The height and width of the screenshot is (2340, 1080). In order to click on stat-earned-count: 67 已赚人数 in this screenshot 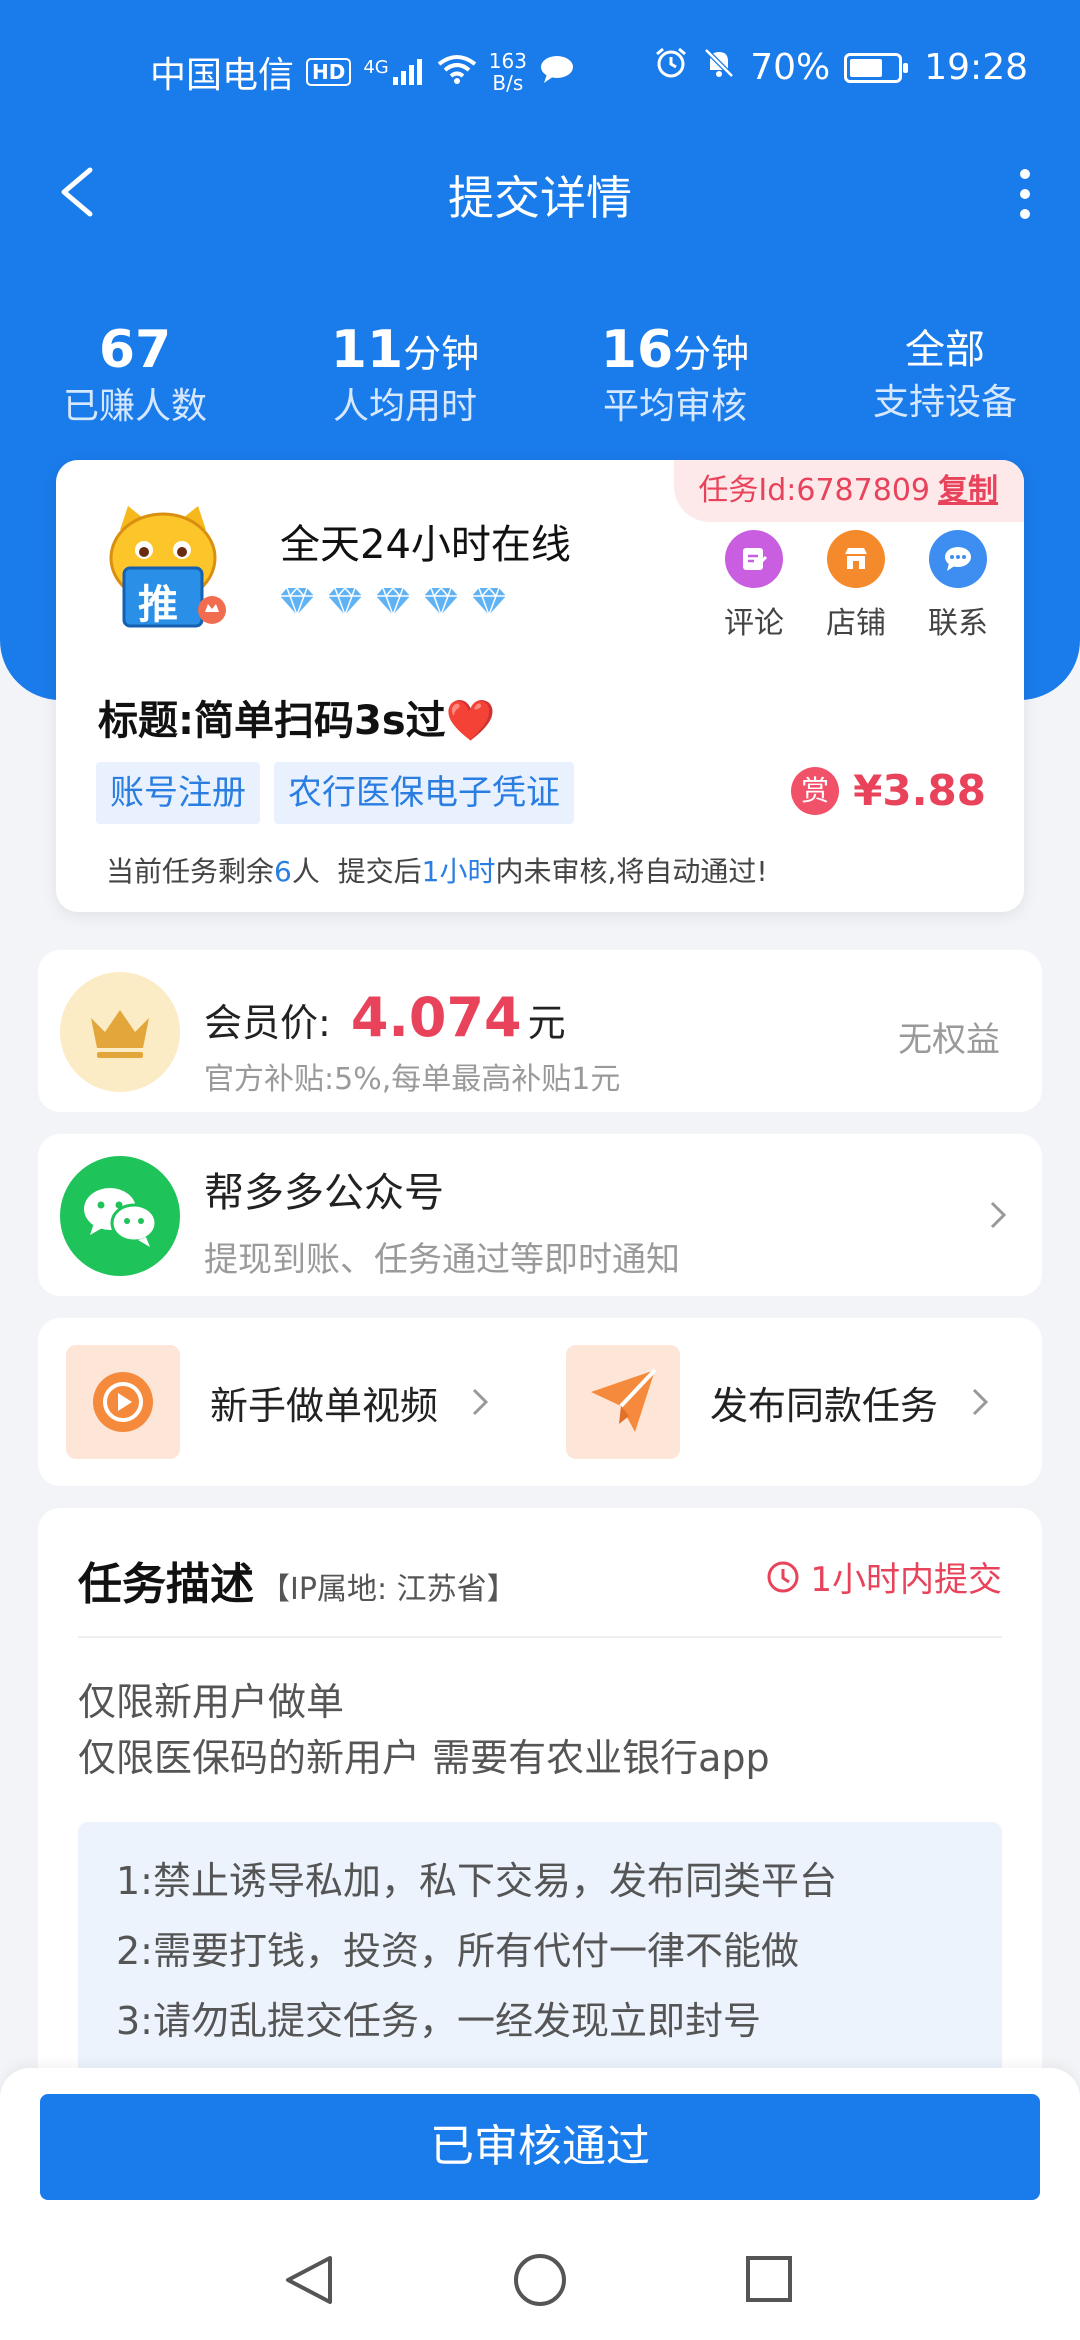, I will do `click(135, 375)`.